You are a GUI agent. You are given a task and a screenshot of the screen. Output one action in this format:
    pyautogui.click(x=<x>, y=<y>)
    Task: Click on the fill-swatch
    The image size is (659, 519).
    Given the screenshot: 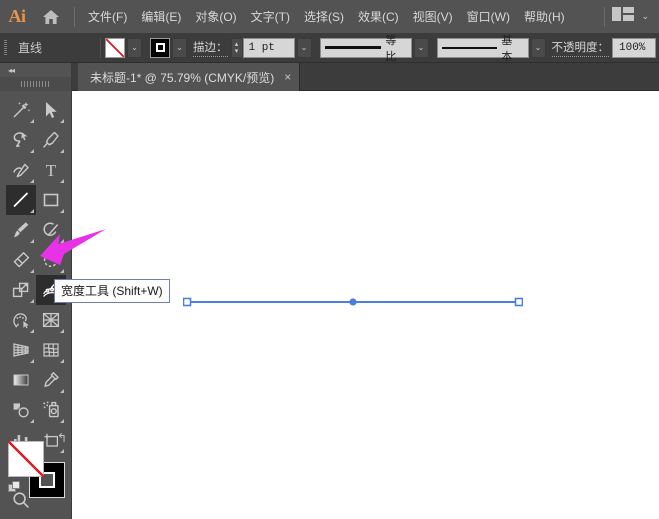 What is the action you would take?
    pyautogui.click(x=115, y=47)
    